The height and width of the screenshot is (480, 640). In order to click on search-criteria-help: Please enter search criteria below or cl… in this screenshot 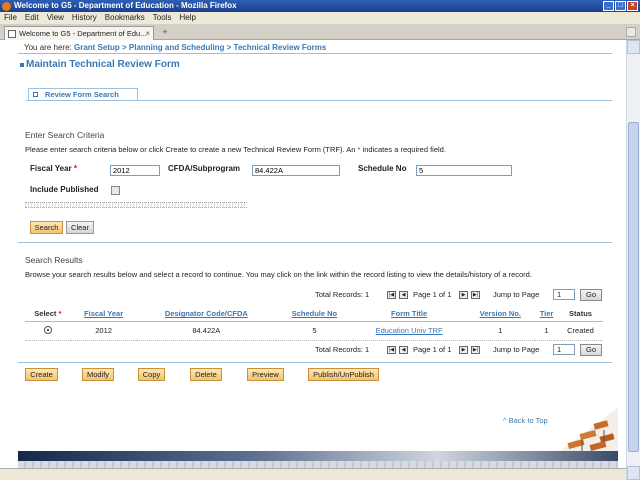, I will do `click(235, 149)`.